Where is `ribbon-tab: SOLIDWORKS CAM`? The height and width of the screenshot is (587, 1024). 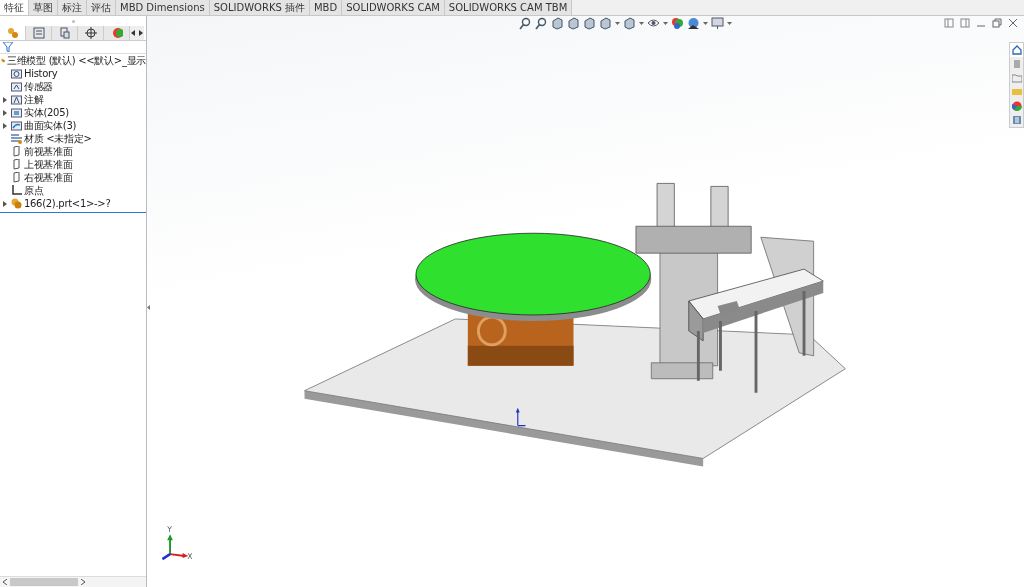
ribbon-tab: SOLIDWORKS CAM is located at coordinates (393, 7).